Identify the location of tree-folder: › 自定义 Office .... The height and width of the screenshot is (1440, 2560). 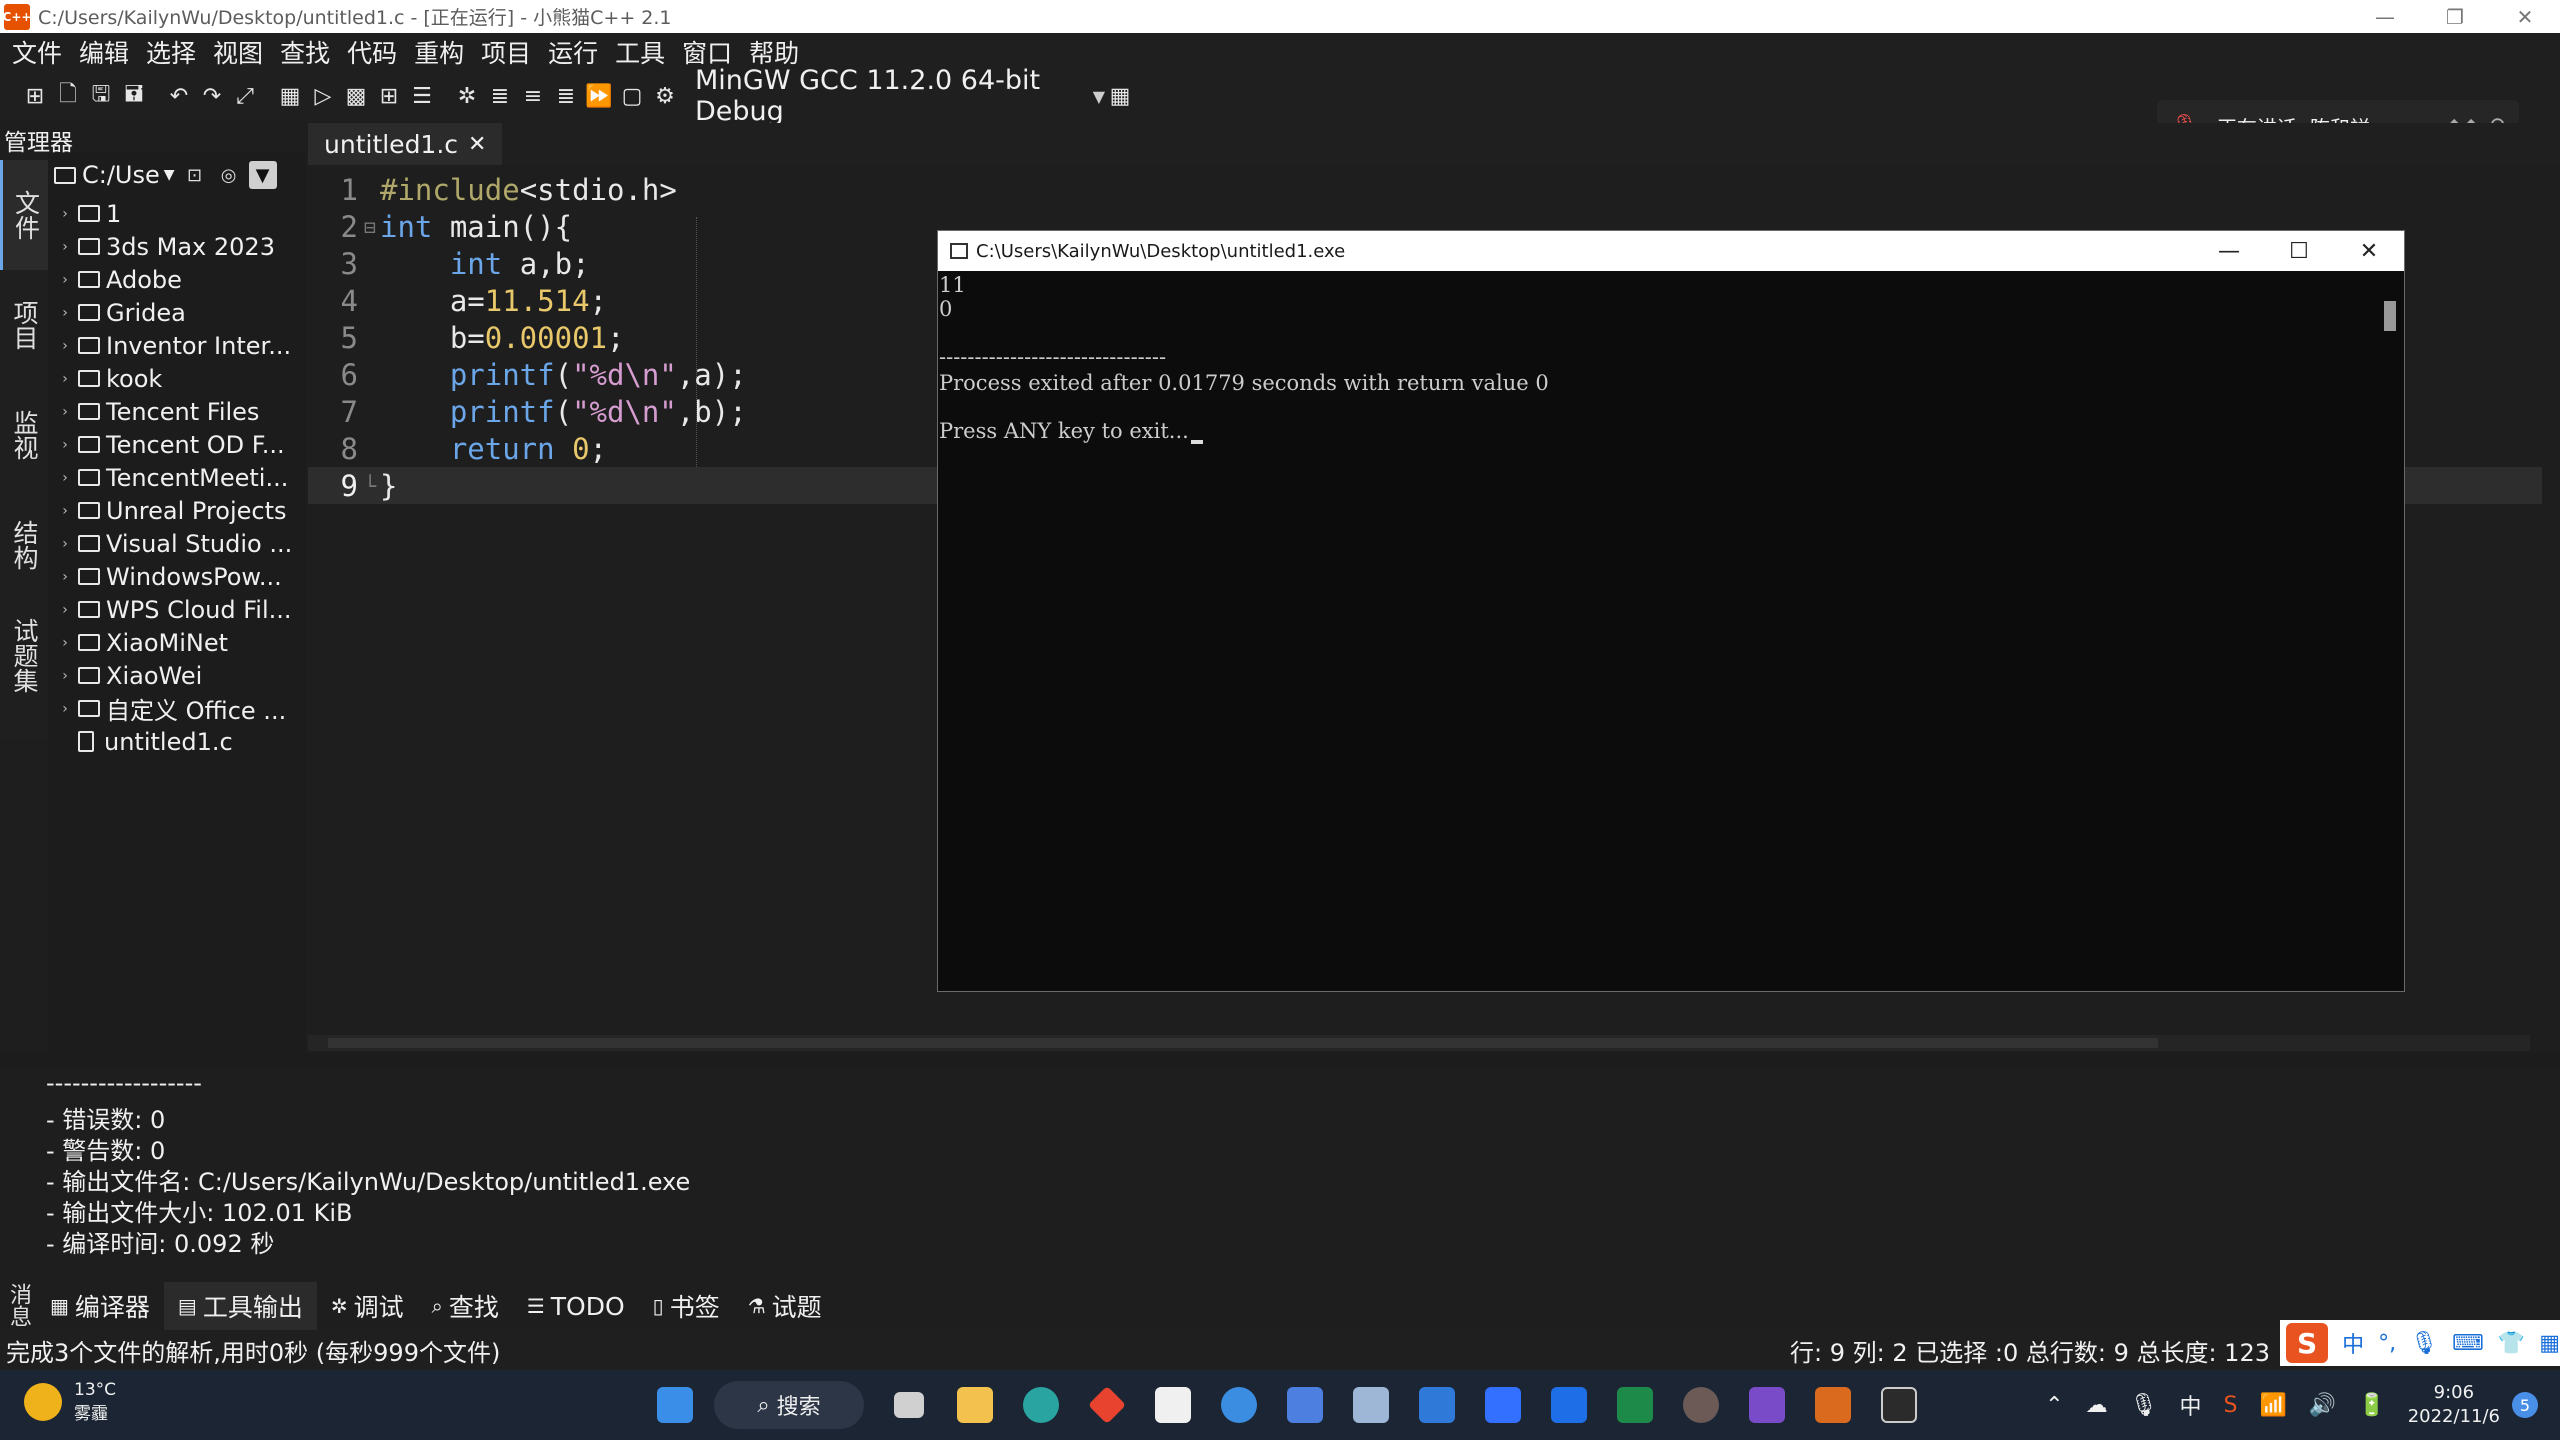
(173, 708).